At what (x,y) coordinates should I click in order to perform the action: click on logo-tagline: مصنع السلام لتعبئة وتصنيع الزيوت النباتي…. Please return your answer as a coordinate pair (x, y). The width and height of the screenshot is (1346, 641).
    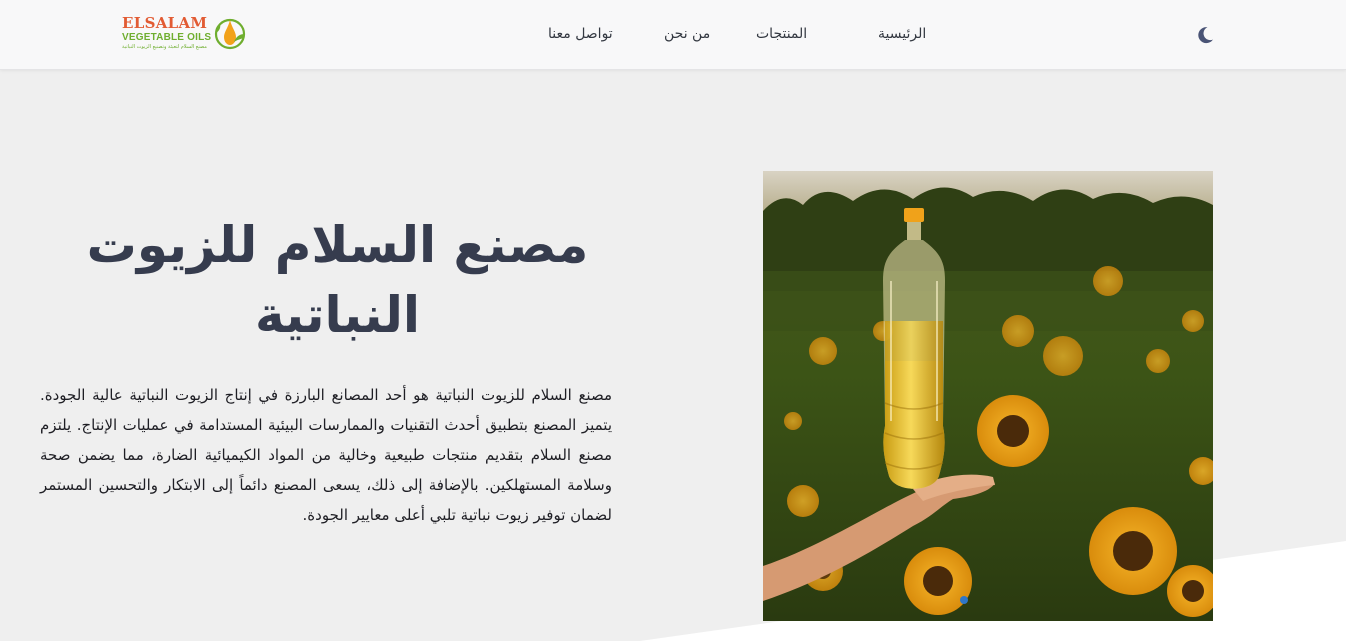
    Looking at the image, I should click on (164, 47).